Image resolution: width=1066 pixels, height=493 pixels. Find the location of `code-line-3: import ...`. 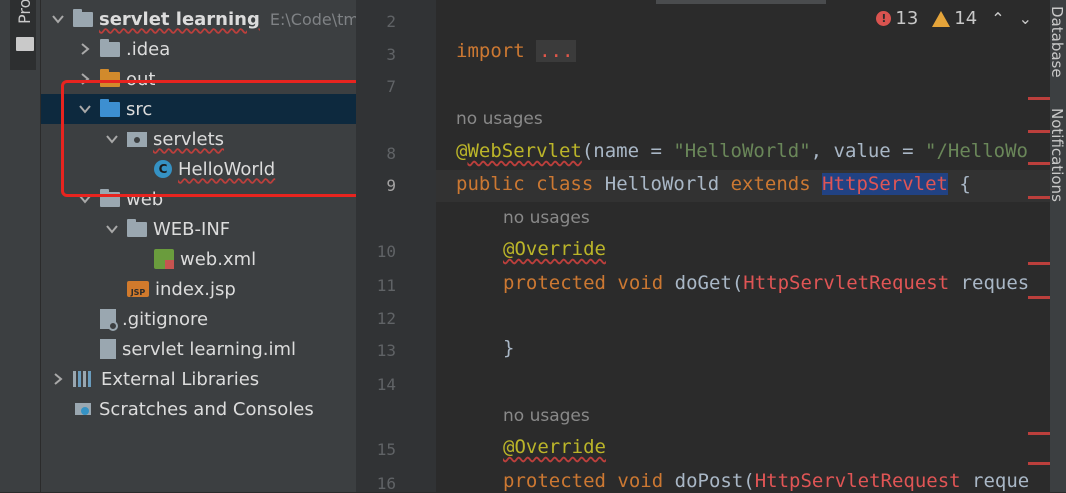

code-line-3: import ... is located at coordinates (516, 51).